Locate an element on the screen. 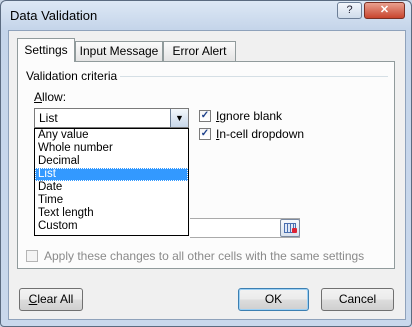 The image size is (412, 327). dialog-title: Data Validation is located at coordinates (54, 15).